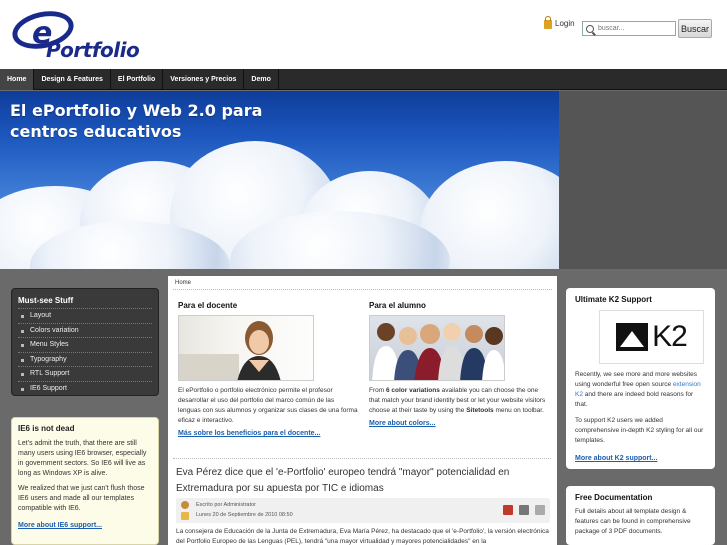 This screenshot has height=545, width=727. I want to click on mustsee-item-menu-styles: Menu Styles, so click(85, 344).